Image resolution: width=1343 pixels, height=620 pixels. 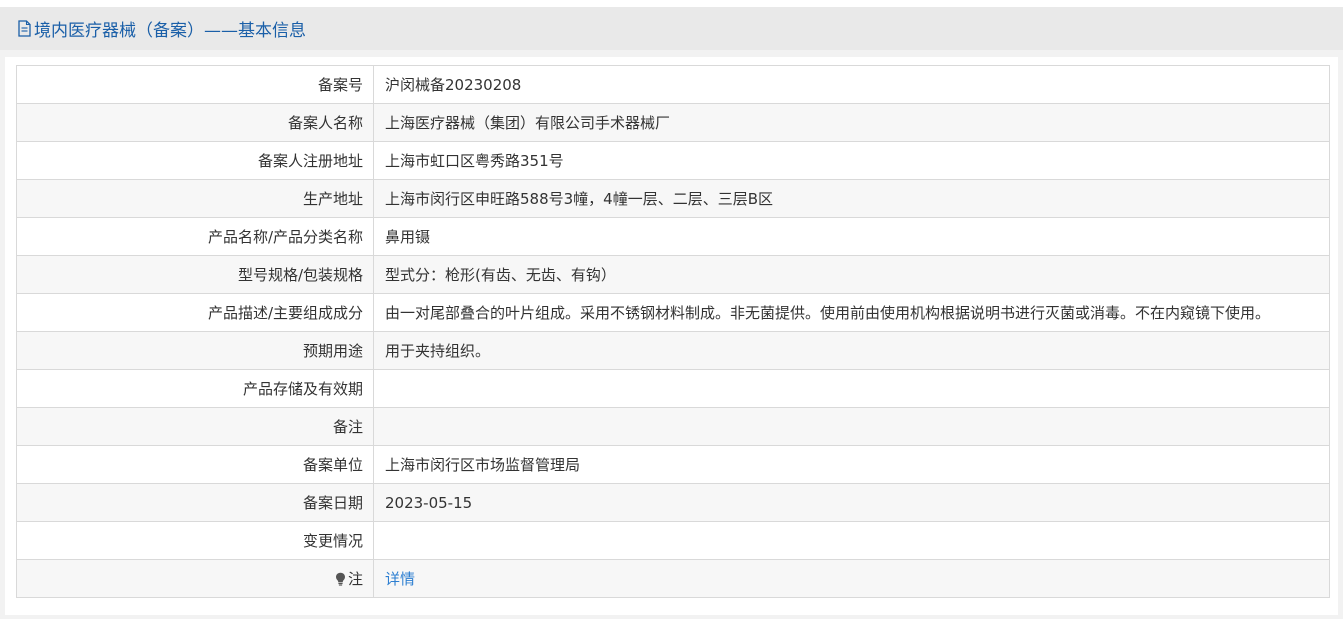 I want to click on row-filer-address: 备案人注册地址 上海市虹口区粤秀路351号, so click(x=673, y=160).